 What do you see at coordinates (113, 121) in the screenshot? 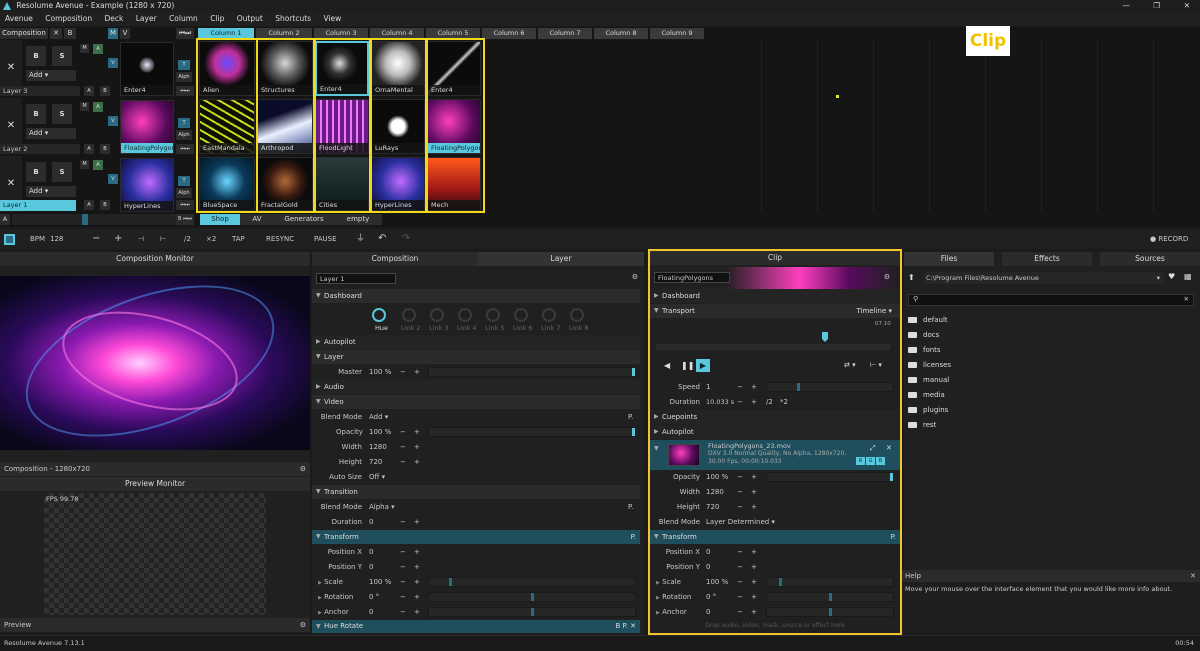
I see `layer-2-v-button: V` at bounding box center [113, 121].